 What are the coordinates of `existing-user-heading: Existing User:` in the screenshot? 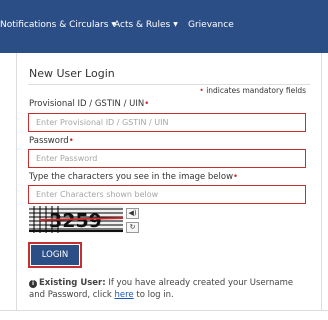 It's located at (72, 283).